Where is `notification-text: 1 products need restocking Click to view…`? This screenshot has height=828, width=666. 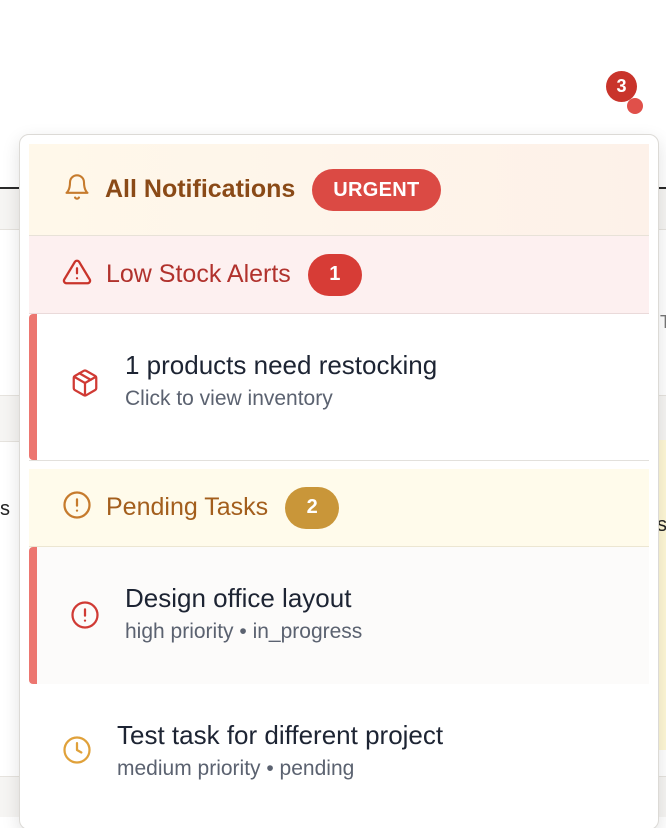
notification-text: 1 products need restocking Click to view… is located at coordinates (281, 380).